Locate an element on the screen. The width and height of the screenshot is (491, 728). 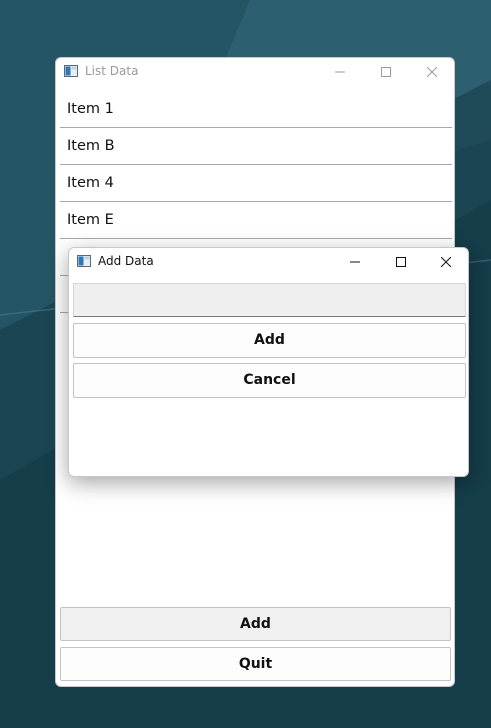
list-item: Item E is located at coordinates (256, 220).